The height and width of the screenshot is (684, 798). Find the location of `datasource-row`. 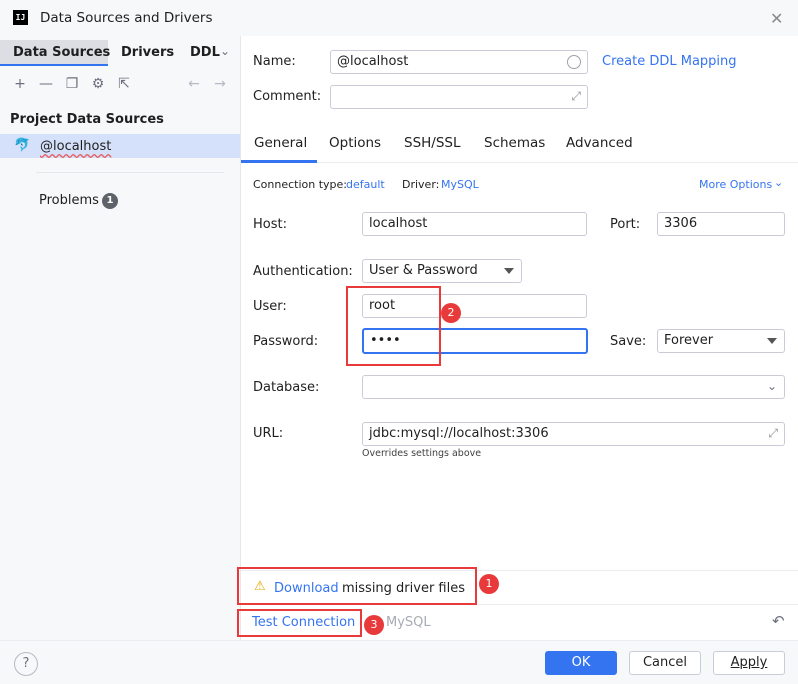

datasource-row is located at coordinates (120, 146).